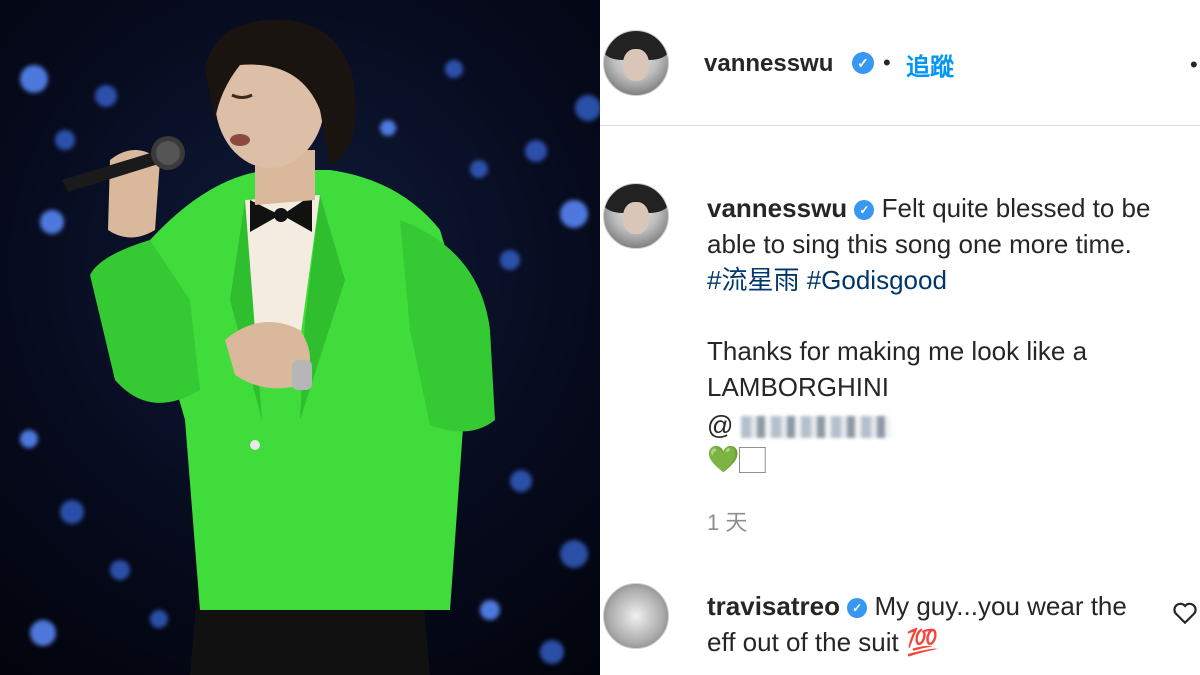 This screenshot has width=1200, height=675. I want to click on heart-outline-icon, so click(1185, 613).